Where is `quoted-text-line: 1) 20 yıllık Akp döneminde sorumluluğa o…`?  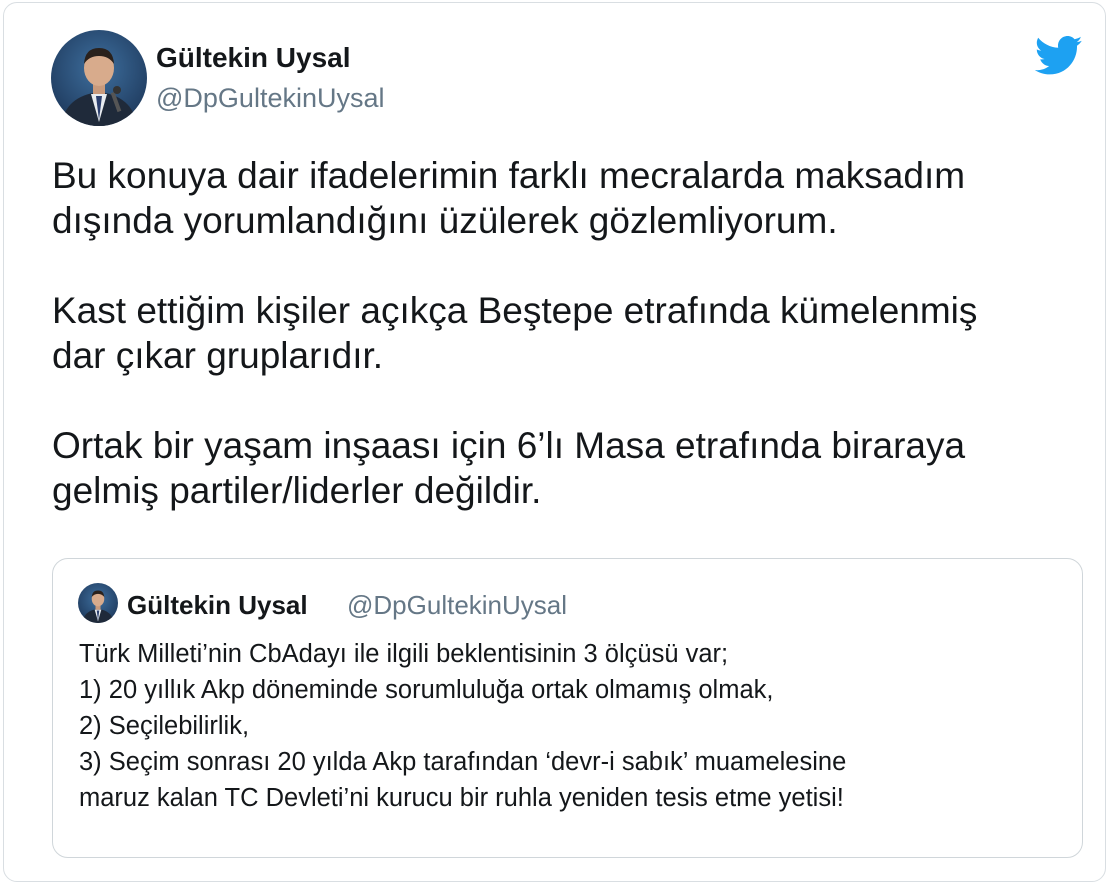 quoted-text-line: 1) 20 yıllık Akp döneminde sorumluluğa o… is located at coordinates (426, 690).